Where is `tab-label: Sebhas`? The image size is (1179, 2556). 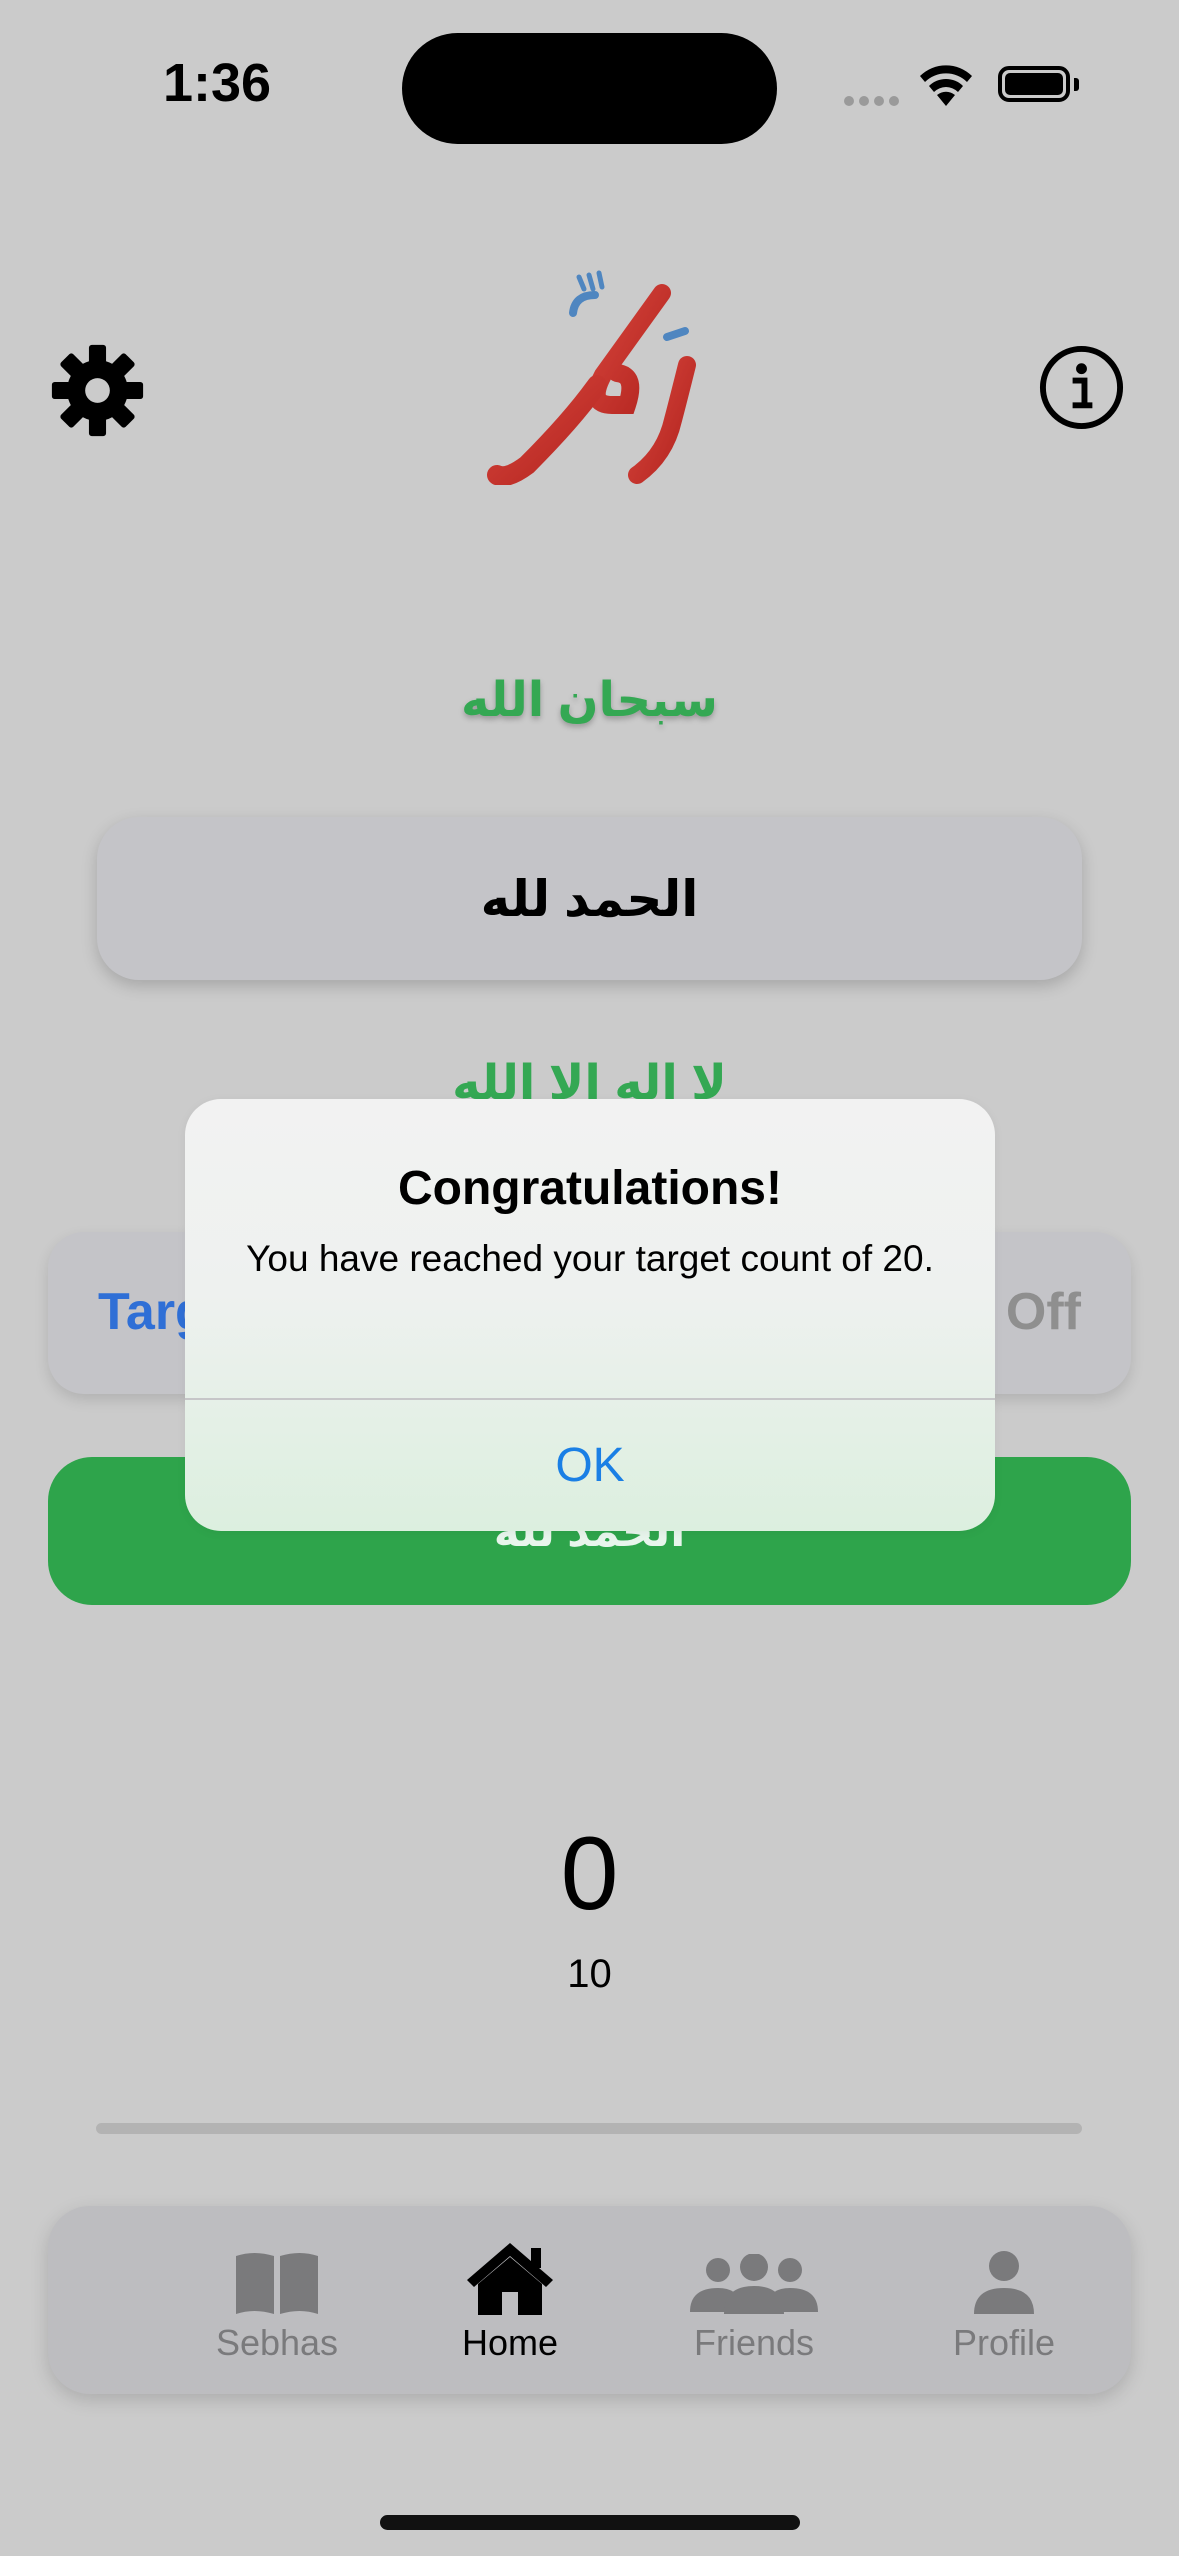 tab-label: Sebhas is located at coordinates (277, 2342).